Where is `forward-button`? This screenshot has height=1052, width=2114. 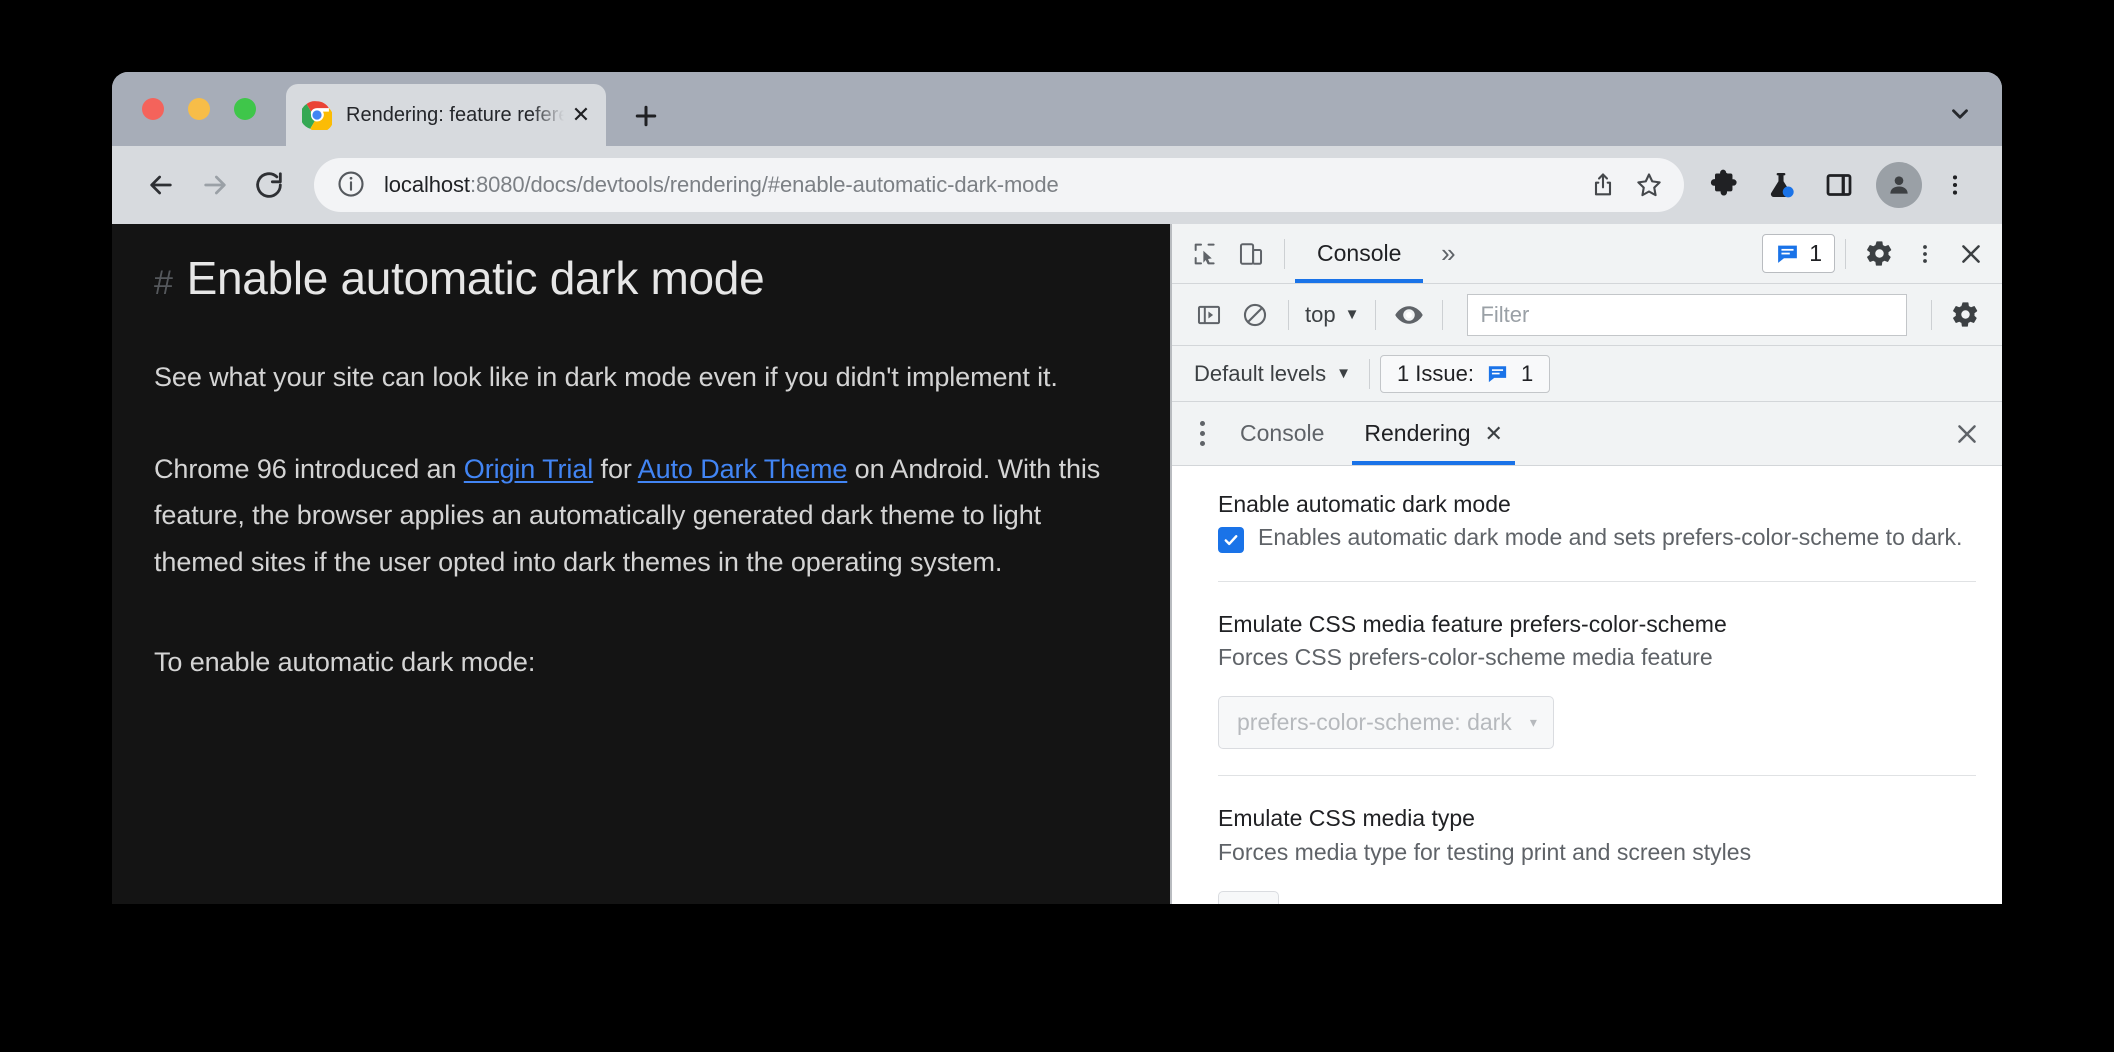 forward-button is located at coordinates (215, 185).